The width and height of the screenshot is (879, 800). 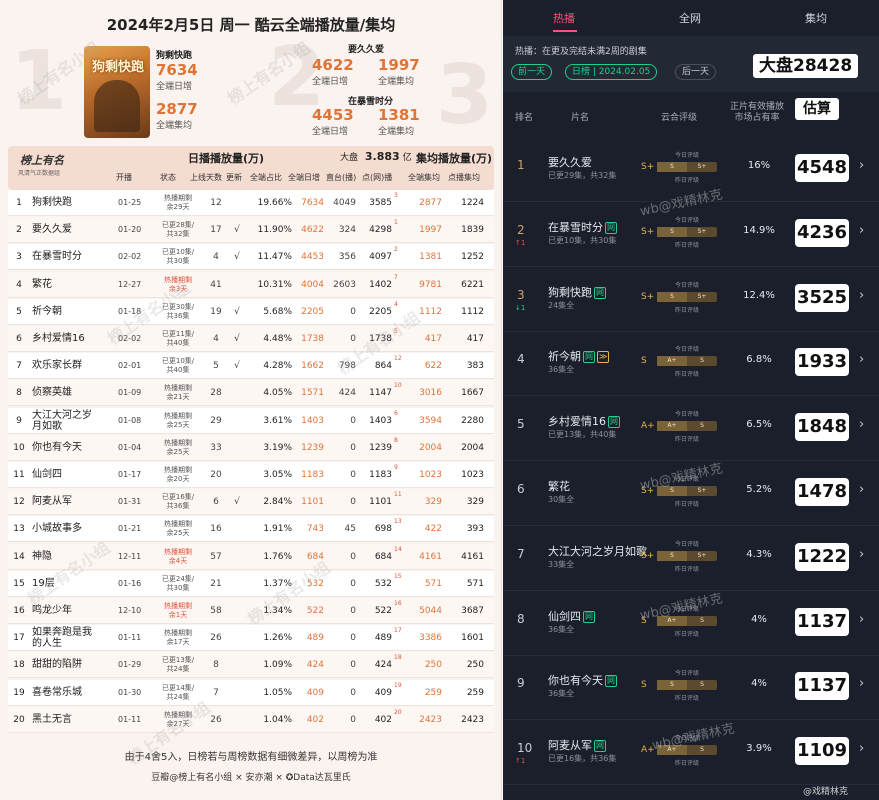 What do you see at coordinates (686, 674) in the screenshot?
I see `today-grade-label: 今日评级` at bounding box center [686, 674].